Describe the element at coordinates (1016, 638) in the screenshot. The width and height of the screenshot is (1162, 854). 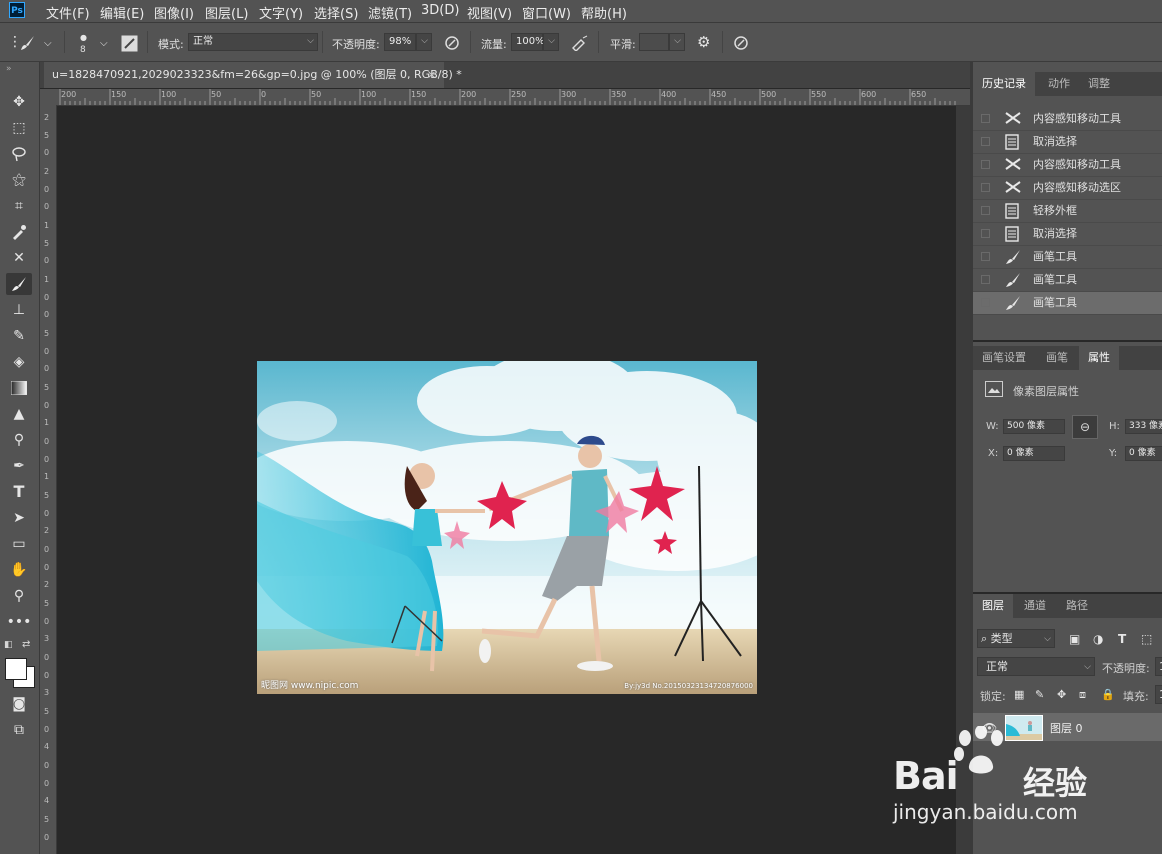
I see `layer-filter-select: ⌕ 类型 ⌵` at that location.